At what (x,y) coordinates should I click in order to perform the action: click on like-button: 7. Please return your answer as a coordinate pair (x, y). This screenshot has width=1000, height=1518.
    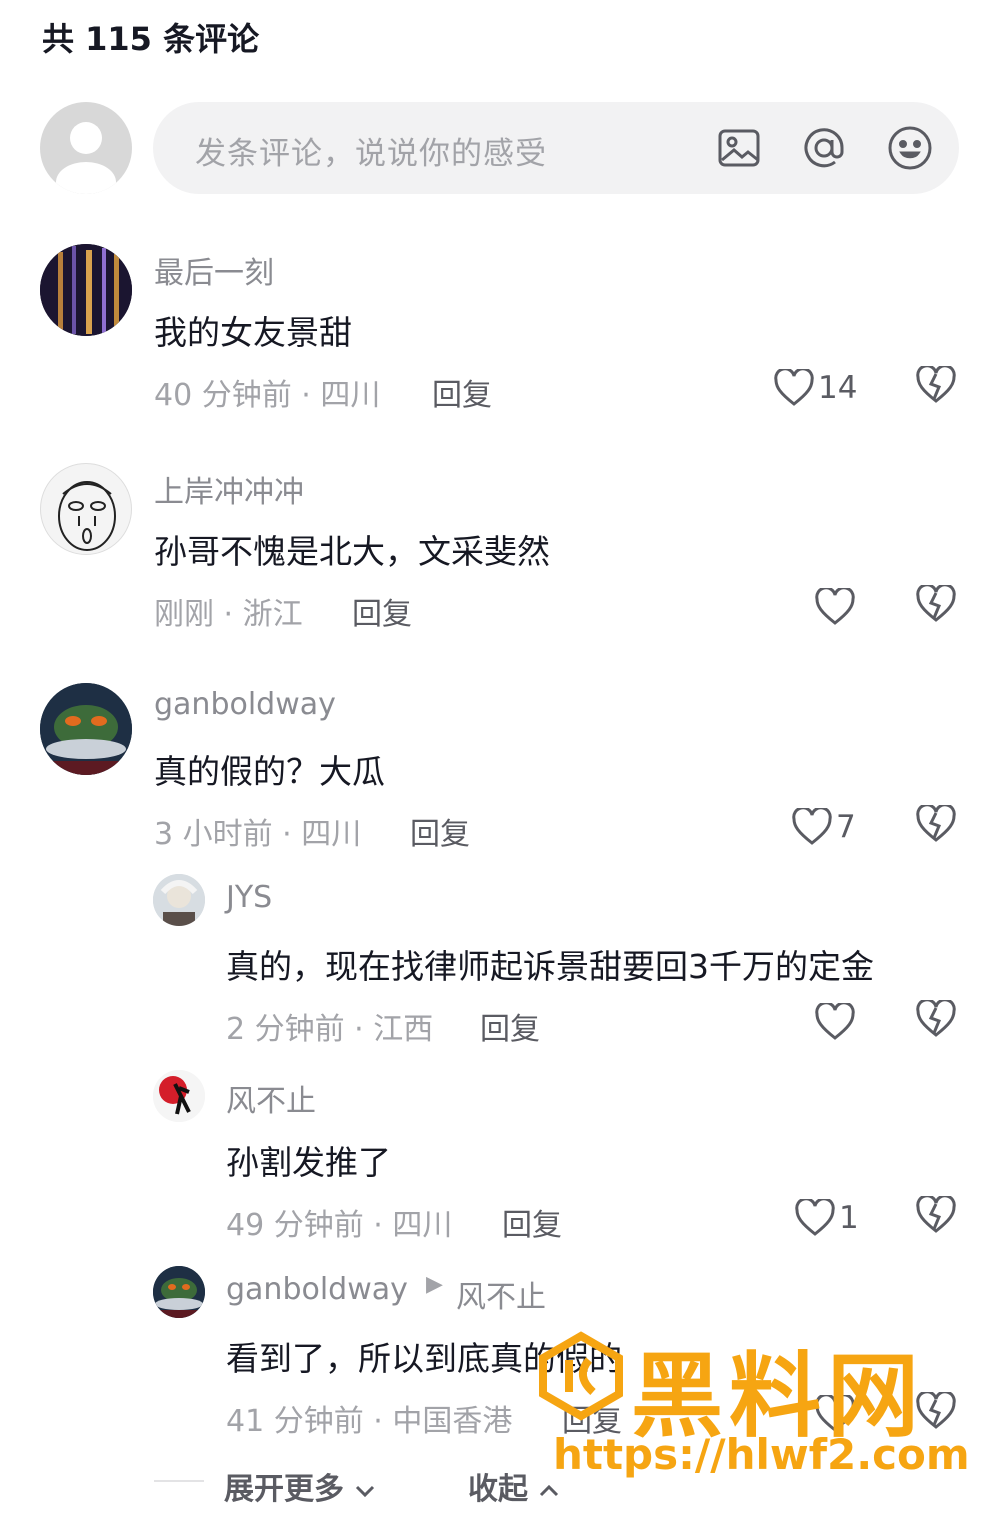
    Looking at the image, I should click on (824, 827).